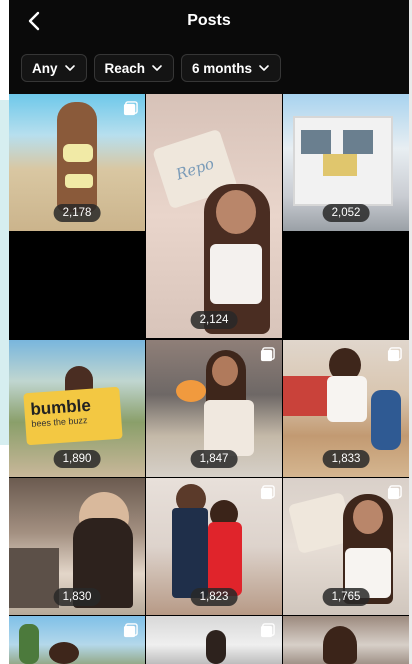 The image size is (412, 664). Describe the element at coordinates (77, 213) in the screenshot. I see `reach-count: 2,178` at that location.